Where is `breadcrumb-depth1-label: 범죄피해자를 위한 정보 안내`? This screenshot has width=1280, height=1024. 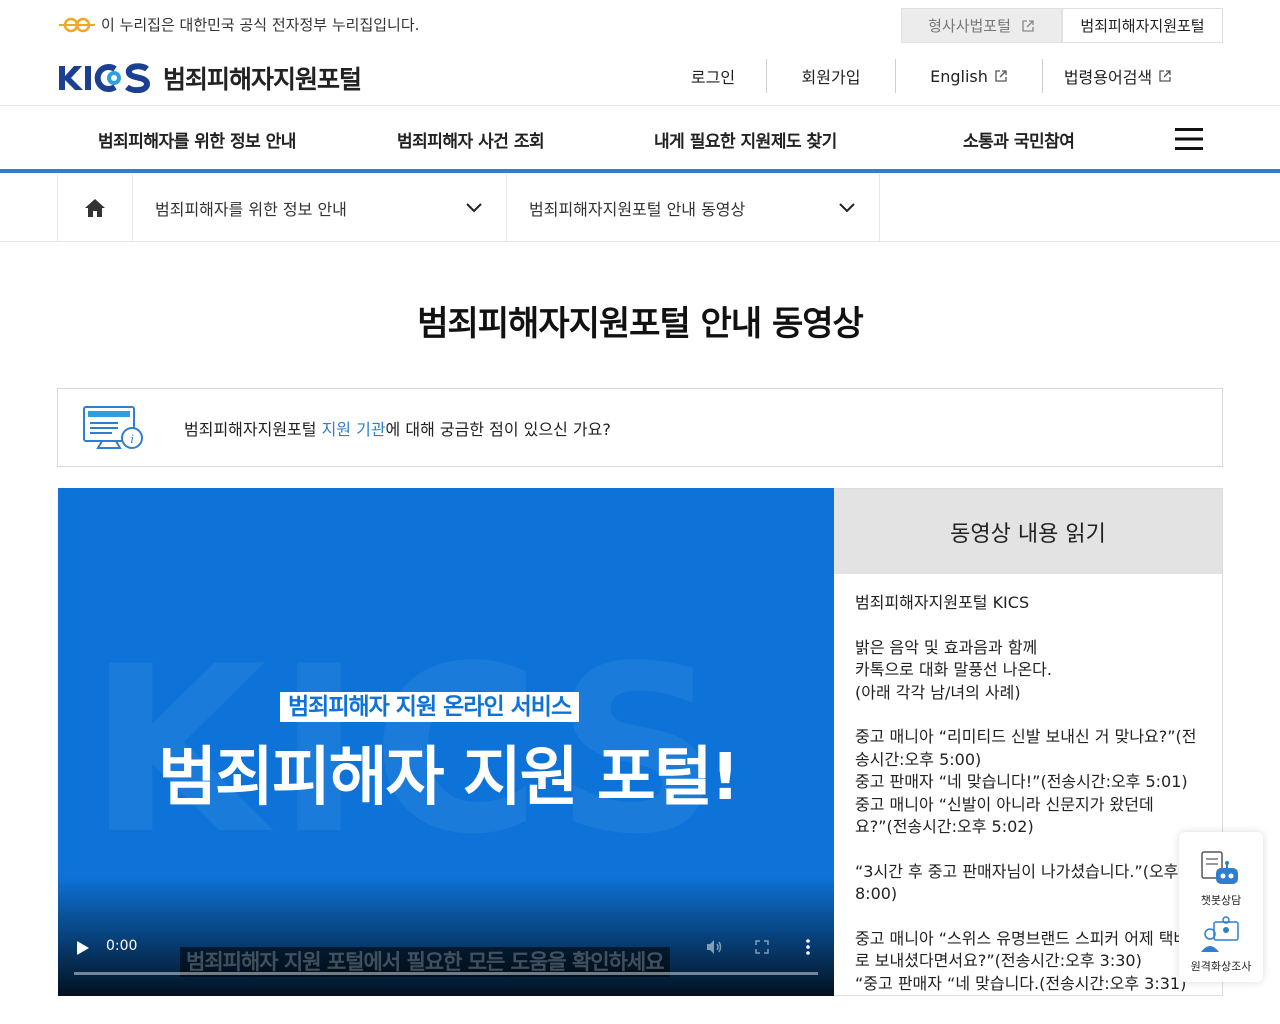
breadcrumb-depth1-label: 범죄피해자를 위한 정보 안내 is located at coordinates (251, 209).